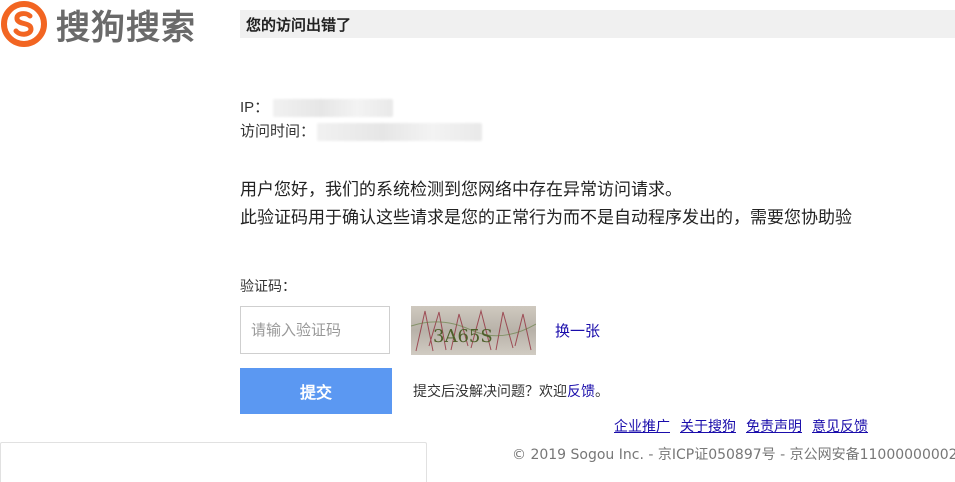 Image resolution: width=955 pixels, height=482 pixels. I want to click on page-title: 您的访问出错了, so click(299, 24).